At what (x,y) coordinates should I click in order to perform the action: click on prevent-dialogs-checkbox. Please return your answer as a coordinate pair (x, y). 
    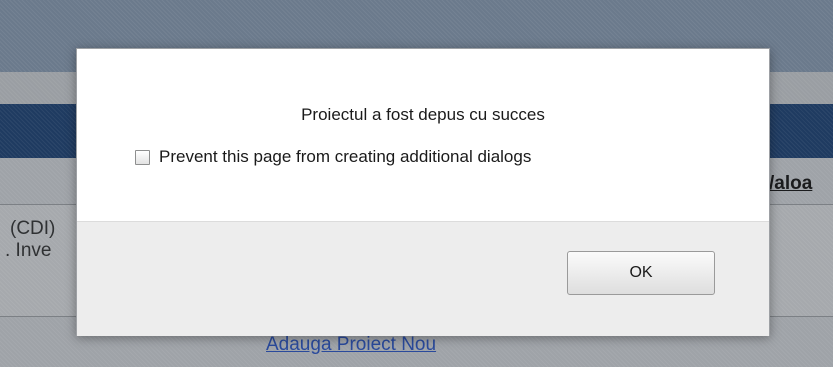
    Looking at the image, I should click on (142, 157).